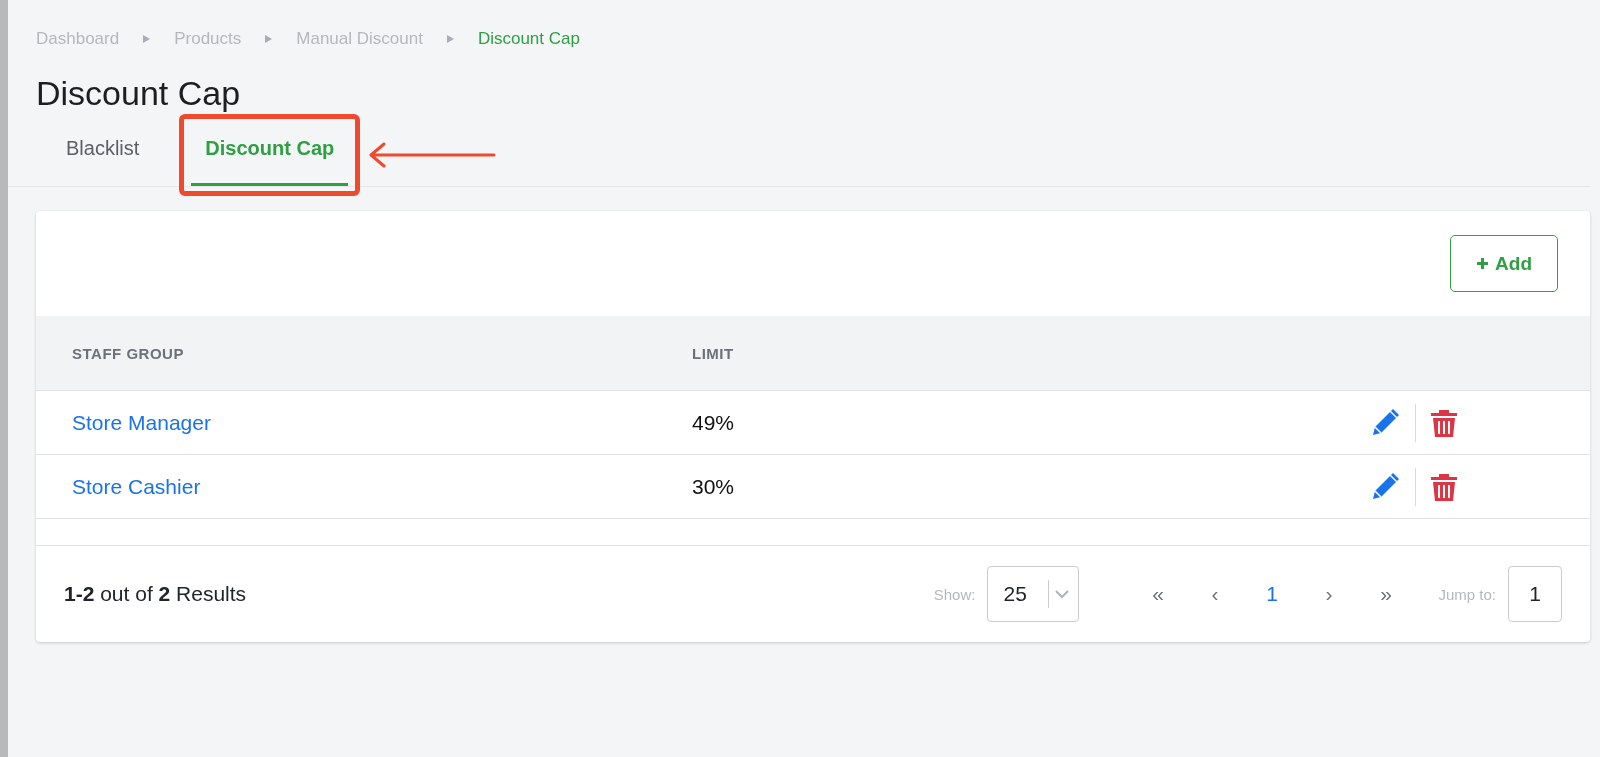 This screenshot has height=757, width=1600. What do you see at coordinates (128, 353) in the screenshot?
I see `column-header: STAFF GROUP` at bounding box center [128, 353].